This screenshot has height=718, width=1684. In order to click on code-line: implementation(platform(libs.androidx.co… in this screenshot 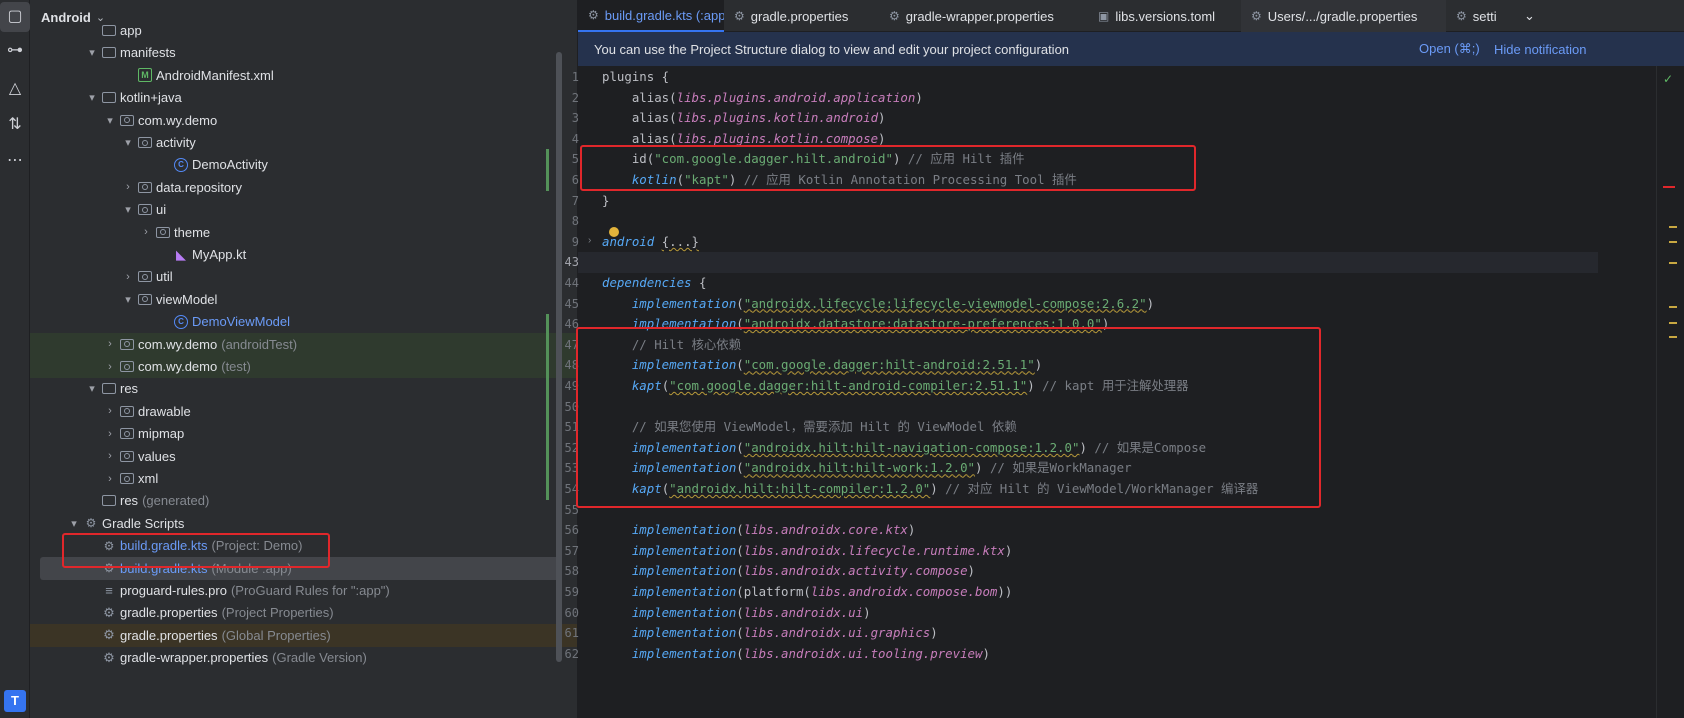, I will do `click(807, 592)`.